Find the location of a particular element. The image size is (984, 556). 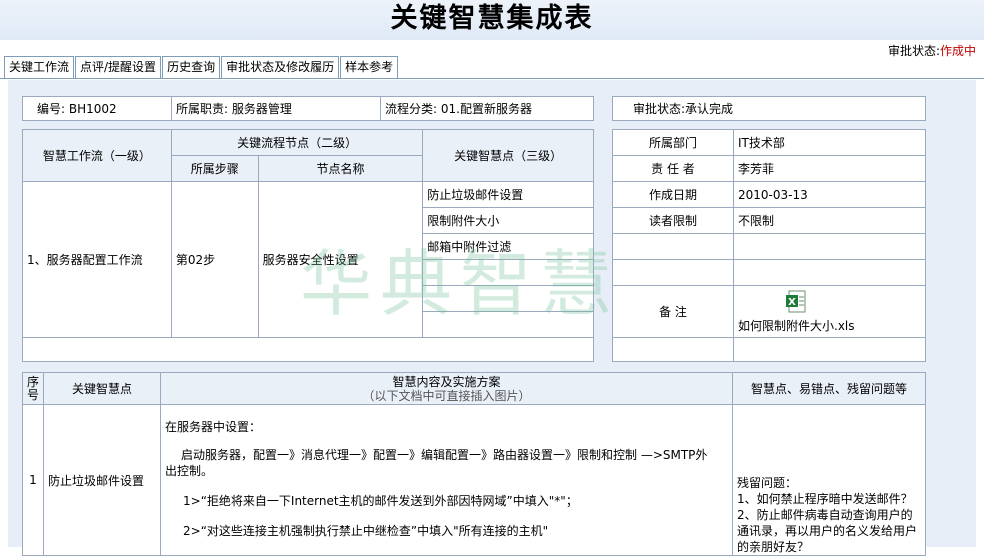

content-line: 1>“拒绝将来自一下Internet主机的邮件发送到外部因特网域”中填入"*"； is located at coordinates (380, 501).